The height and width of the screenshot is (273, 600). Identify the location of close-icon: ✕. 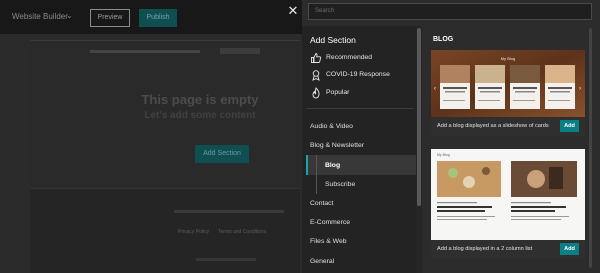
(293, 11).